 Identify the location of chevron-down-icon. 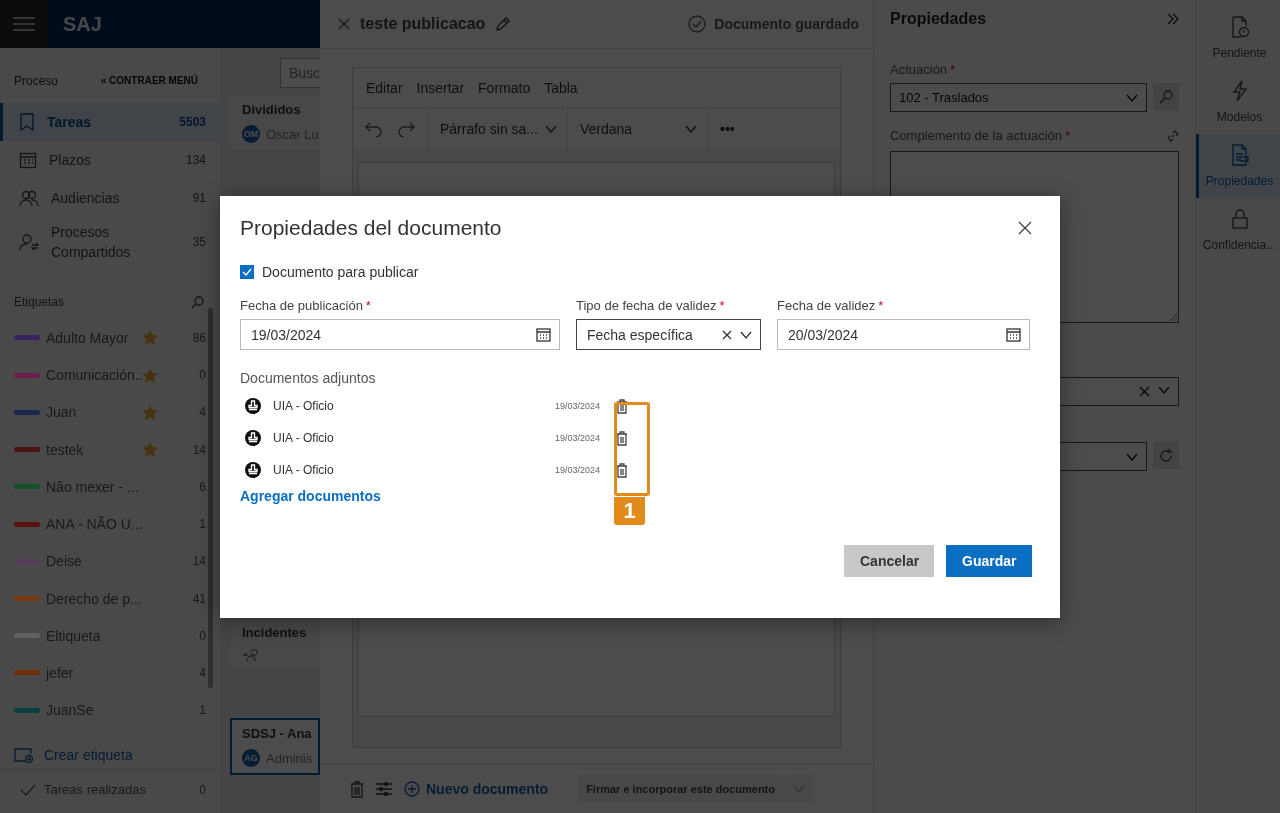
(746, 334).